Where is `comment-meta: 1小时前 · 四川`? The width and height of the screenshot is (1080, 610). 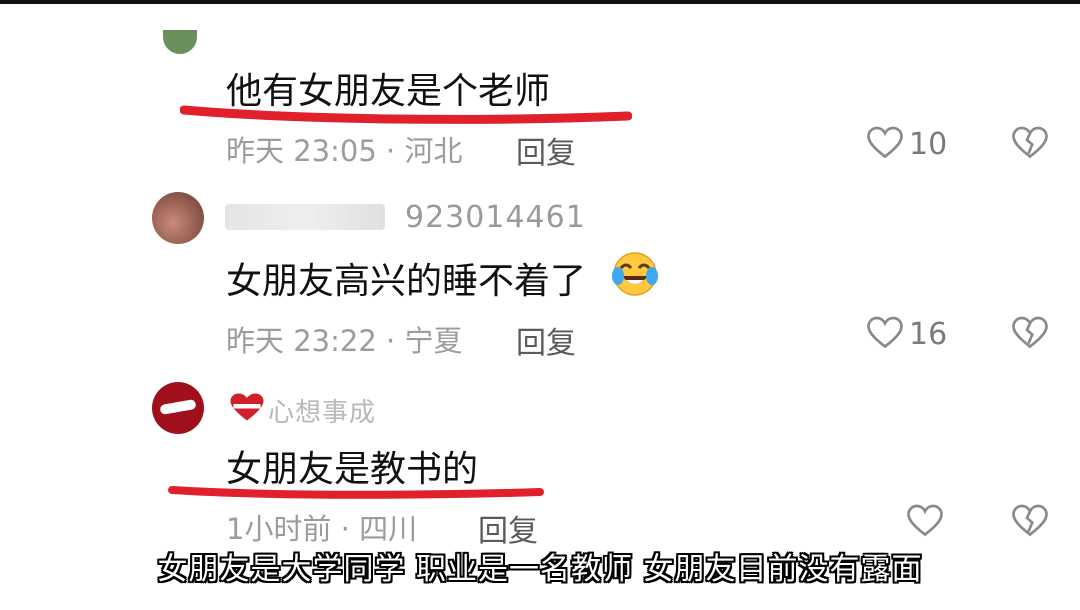 comment-meta: 1小时前 · 四川 is located at coordinates (322, 529).